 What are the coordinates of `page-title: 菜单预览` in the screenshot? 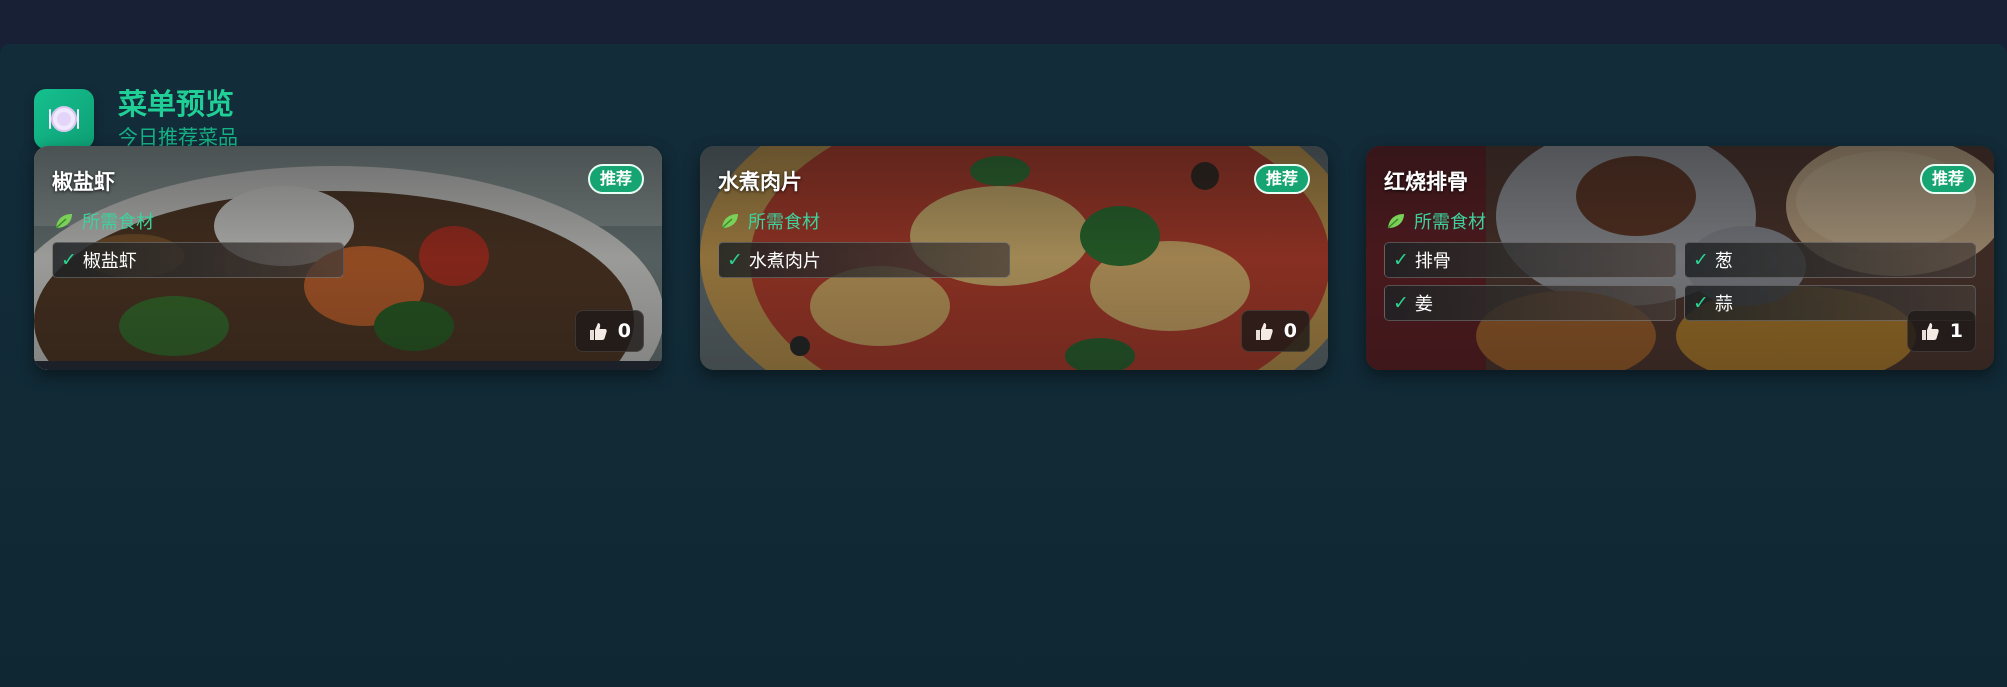 It's located at (176, 104).